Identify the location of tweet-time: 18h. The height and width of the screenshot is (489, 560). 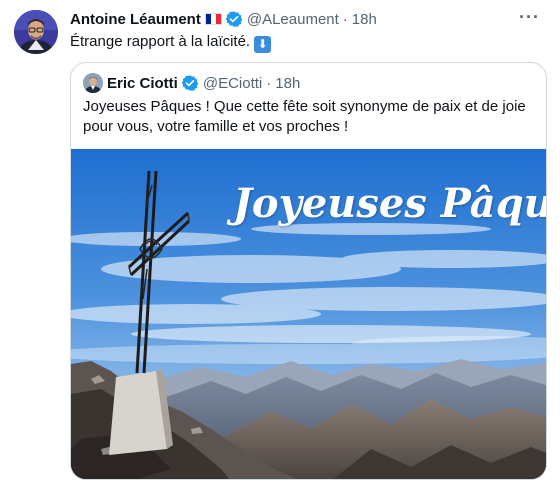
(364, 19).